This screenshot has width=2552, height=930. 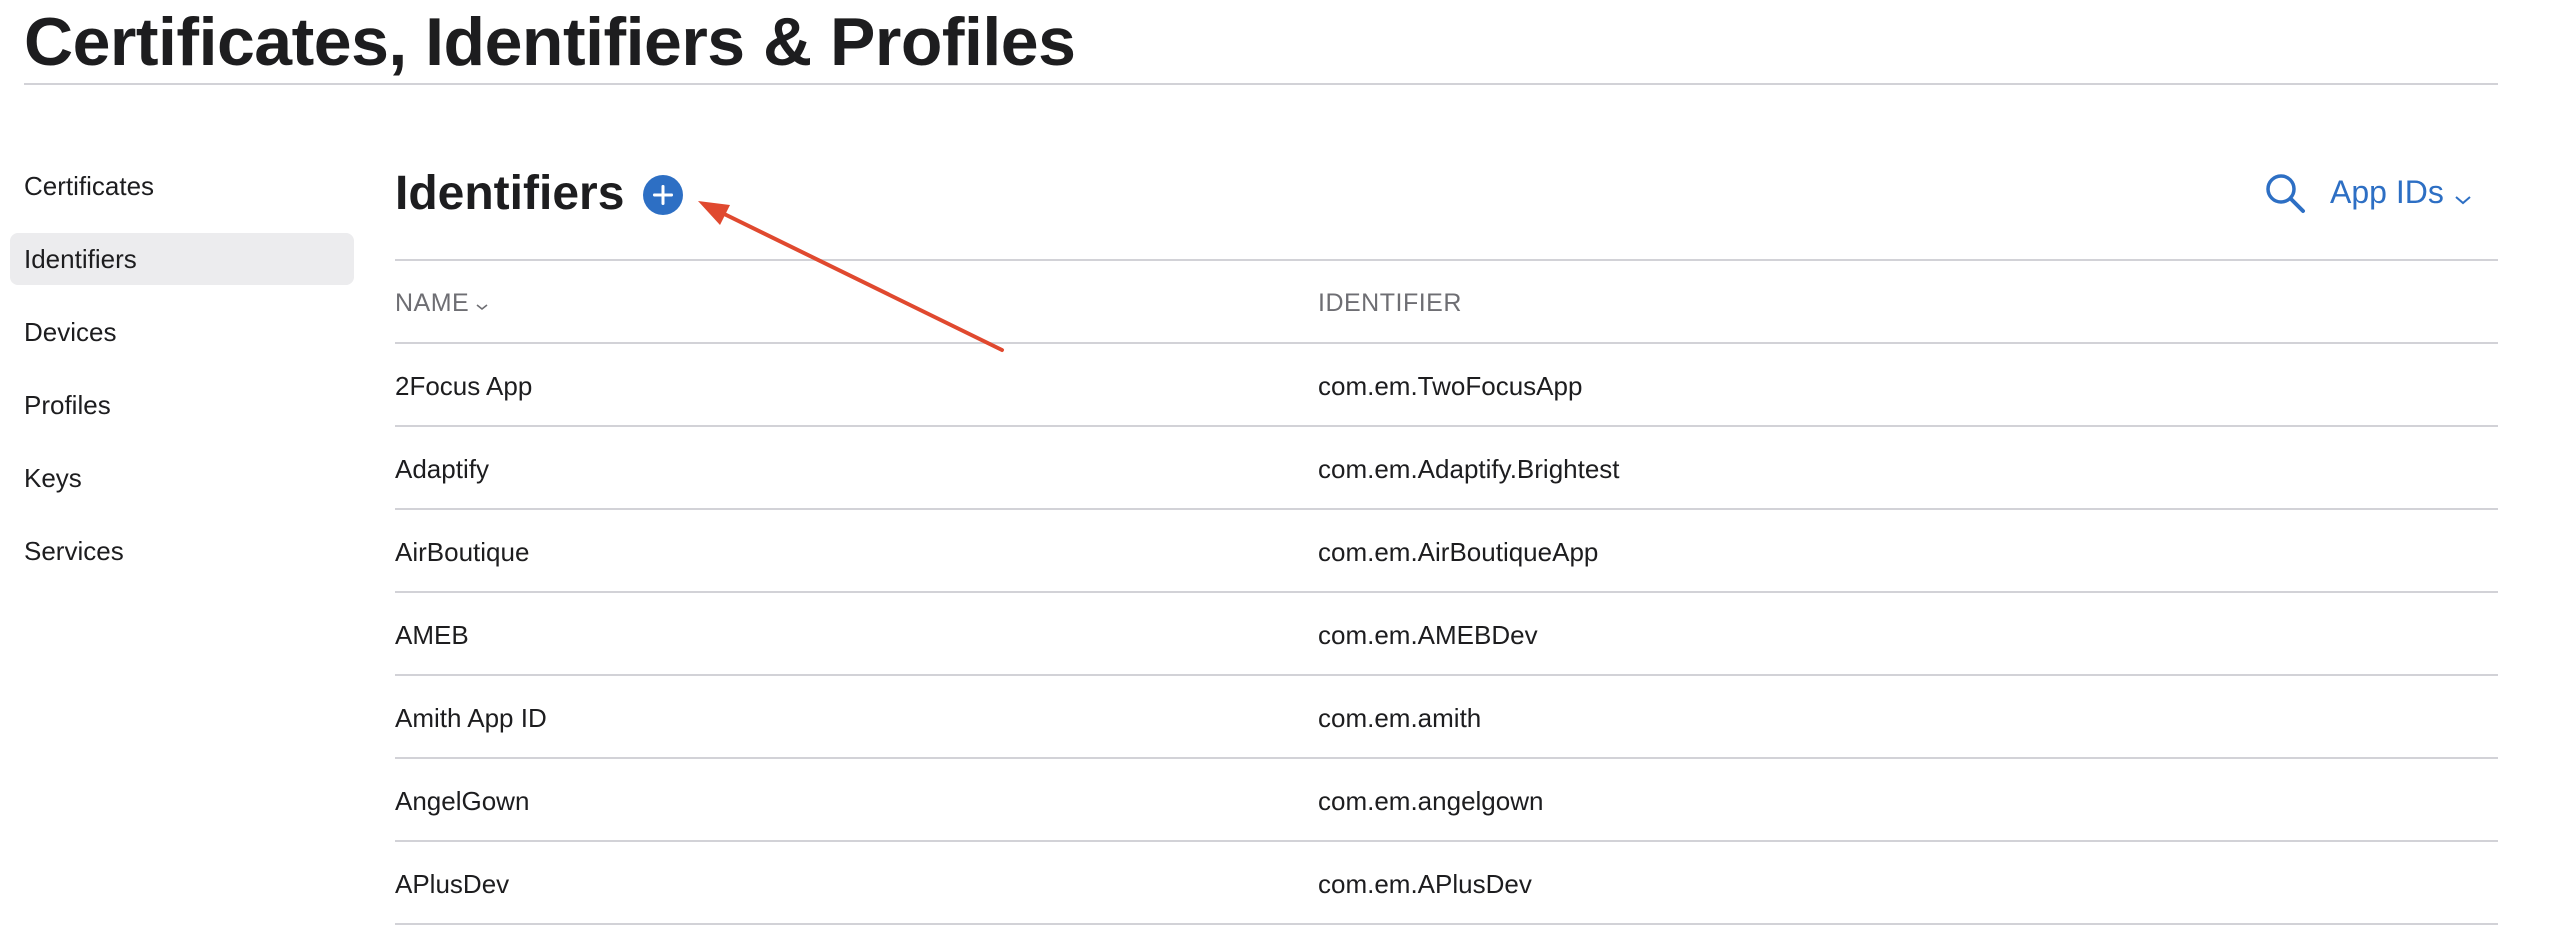 What do you see at coordinates (182, 478) in the screenshot?
I see `sidebar-item-keys: Keys` at bounding box center [182, 478].